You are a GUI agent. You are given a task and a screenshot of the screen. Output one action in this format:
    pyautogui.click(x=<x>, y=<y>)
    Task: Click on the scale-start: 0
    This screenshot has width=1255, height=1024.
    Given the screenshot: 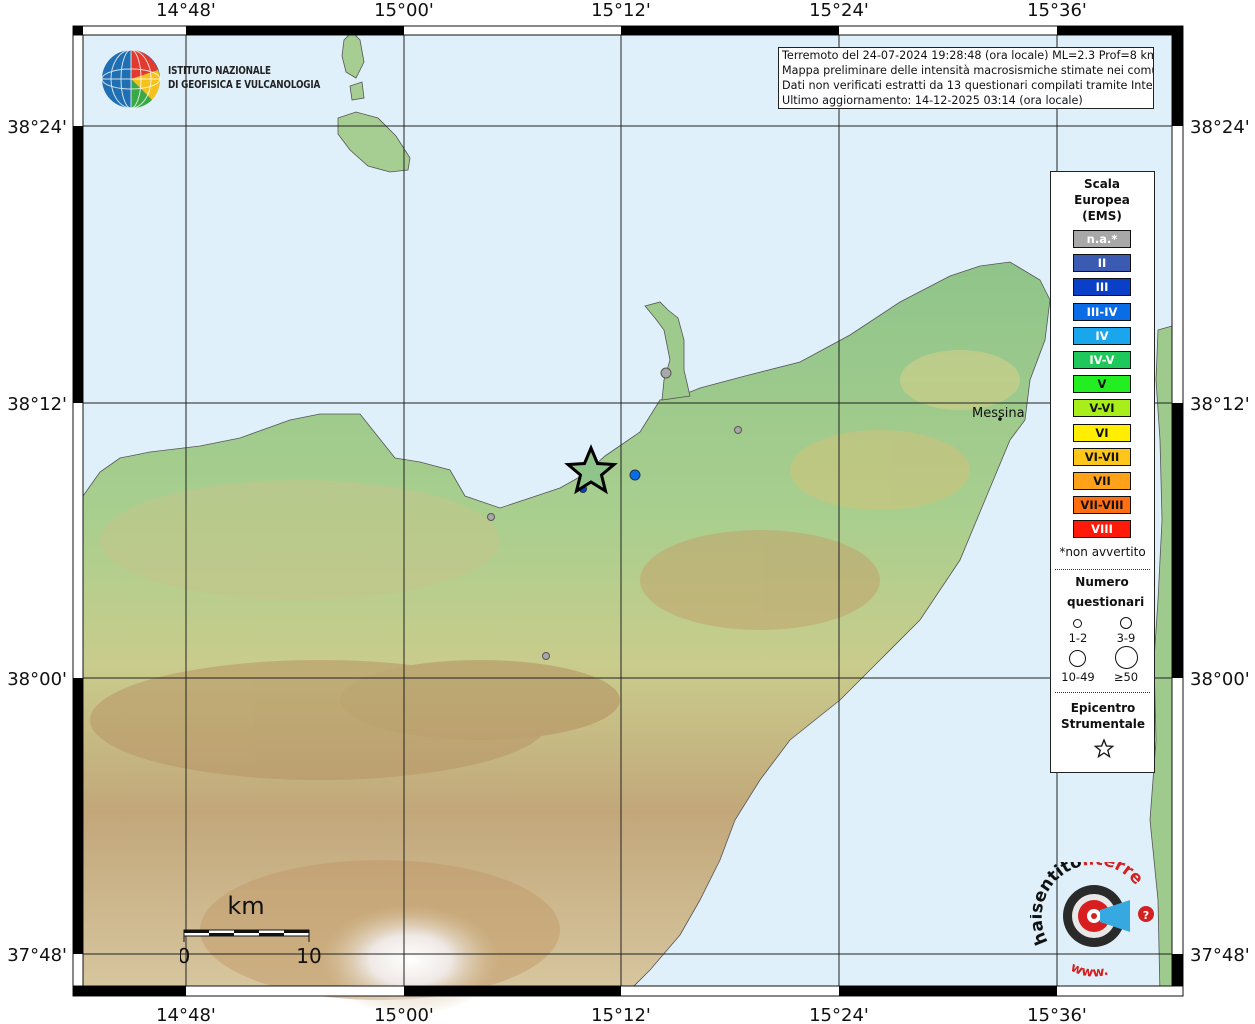 What is the action you would take?
    pyautogui.click(x=185, y=956)
    